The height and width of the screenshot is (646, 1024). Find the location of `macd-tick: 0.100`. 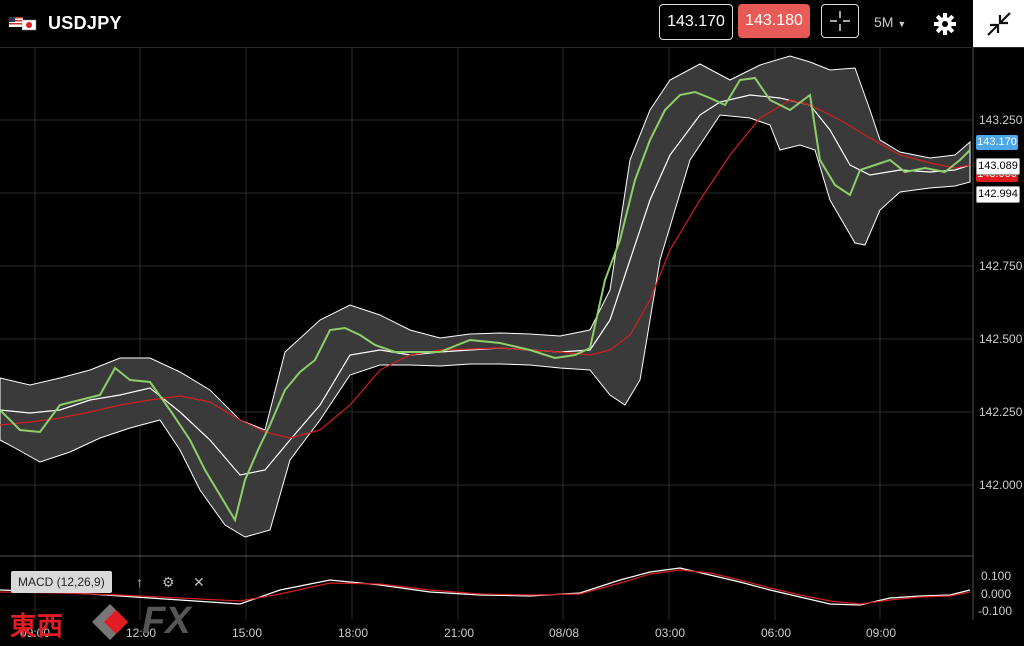

macd-tick: 0.100 is located at coordinates (996, 576).